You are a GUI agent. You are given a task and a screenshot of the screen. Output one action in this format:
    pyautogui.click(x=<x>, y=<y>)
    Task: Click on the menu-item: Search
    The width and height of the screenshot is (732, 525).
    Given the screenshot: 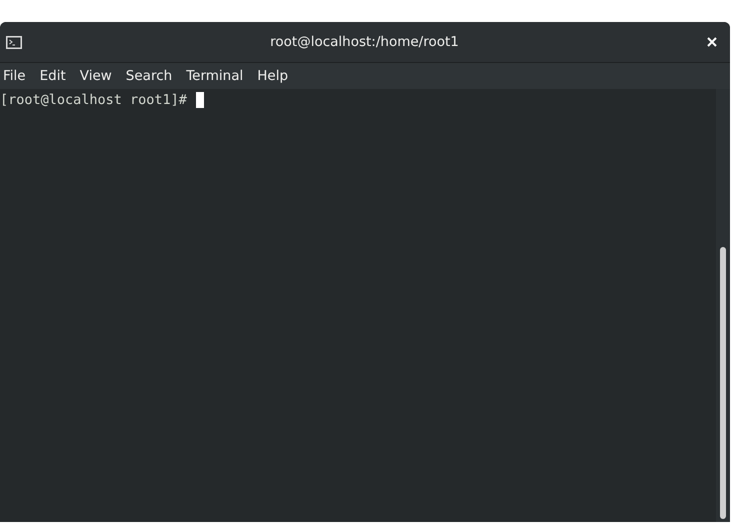 What is the action you would take?
    pyautogui.click(x=154, y=76)
    